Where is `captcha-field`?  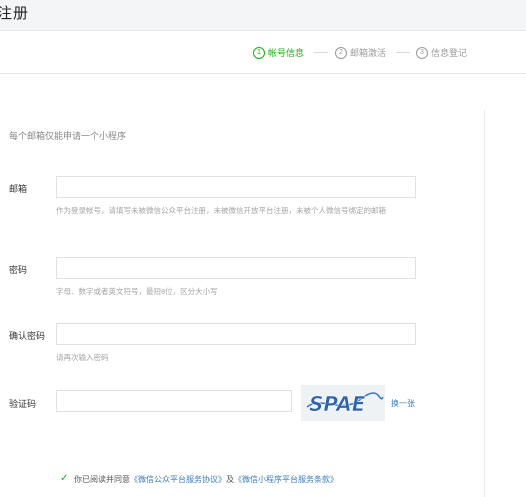 captcha-field is located at coordinates (174, 401).